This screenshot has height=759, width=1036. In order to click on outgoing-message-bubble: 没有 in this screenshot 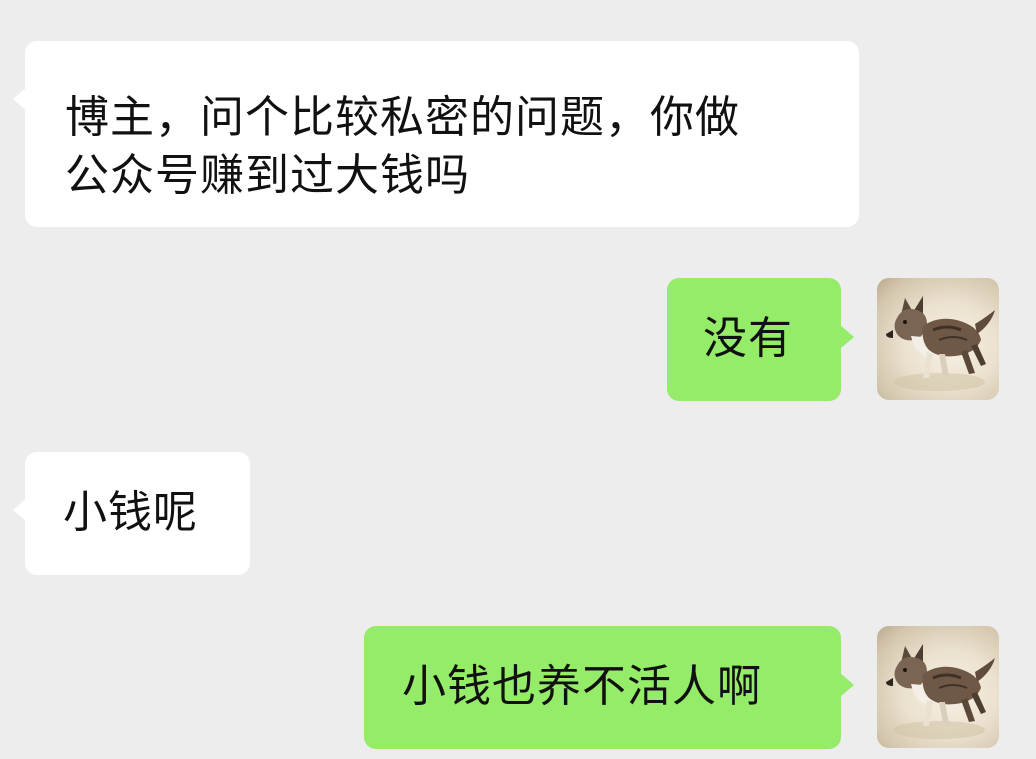, I will do `click(760, 339)`.